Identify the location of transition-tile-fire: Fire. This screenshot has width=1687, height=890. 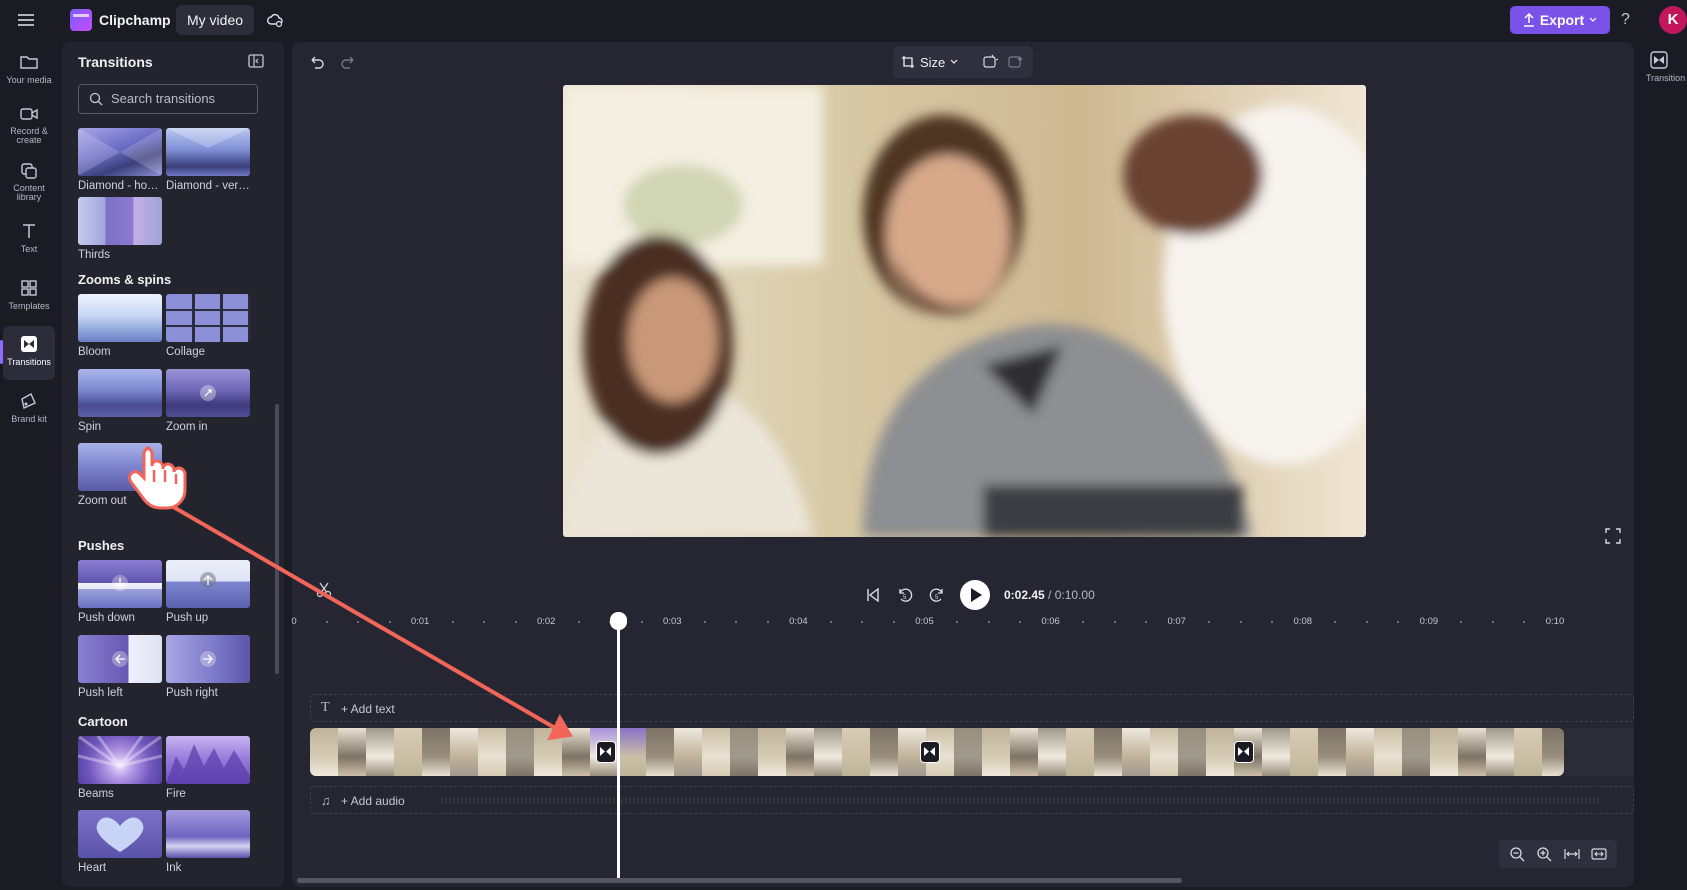
(208, 768).